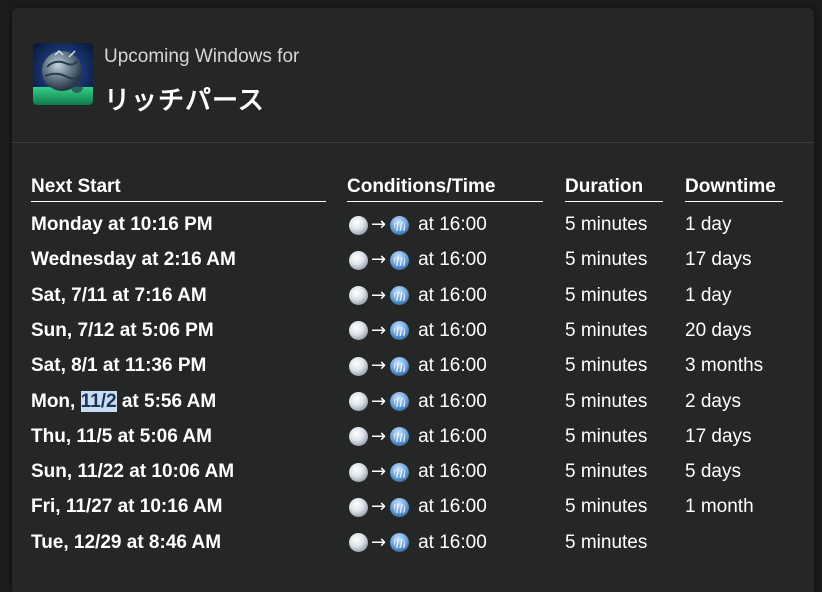  I want to click on downtime-cell: 2 days, so click(713, 401).